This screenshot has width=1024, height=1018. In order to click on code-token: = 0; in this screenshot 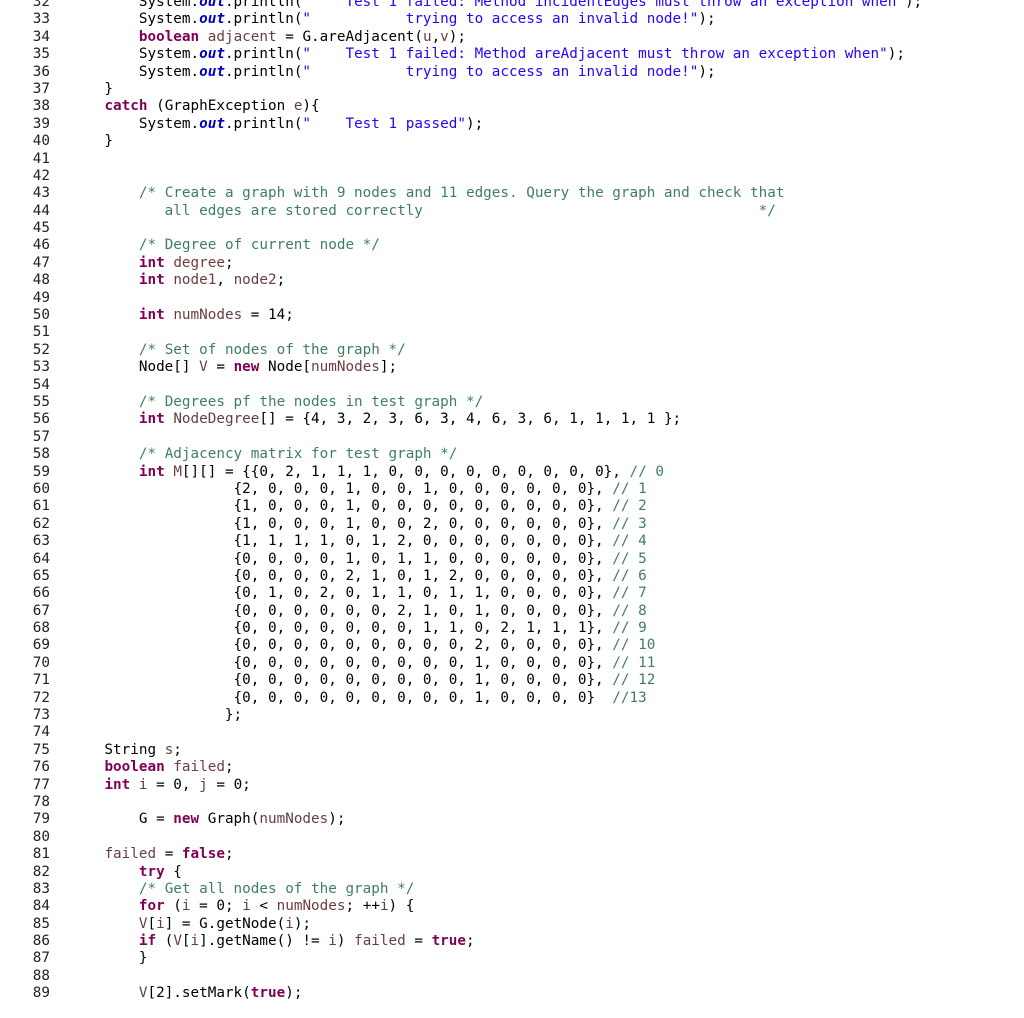, I will do `click(216, 906)`.